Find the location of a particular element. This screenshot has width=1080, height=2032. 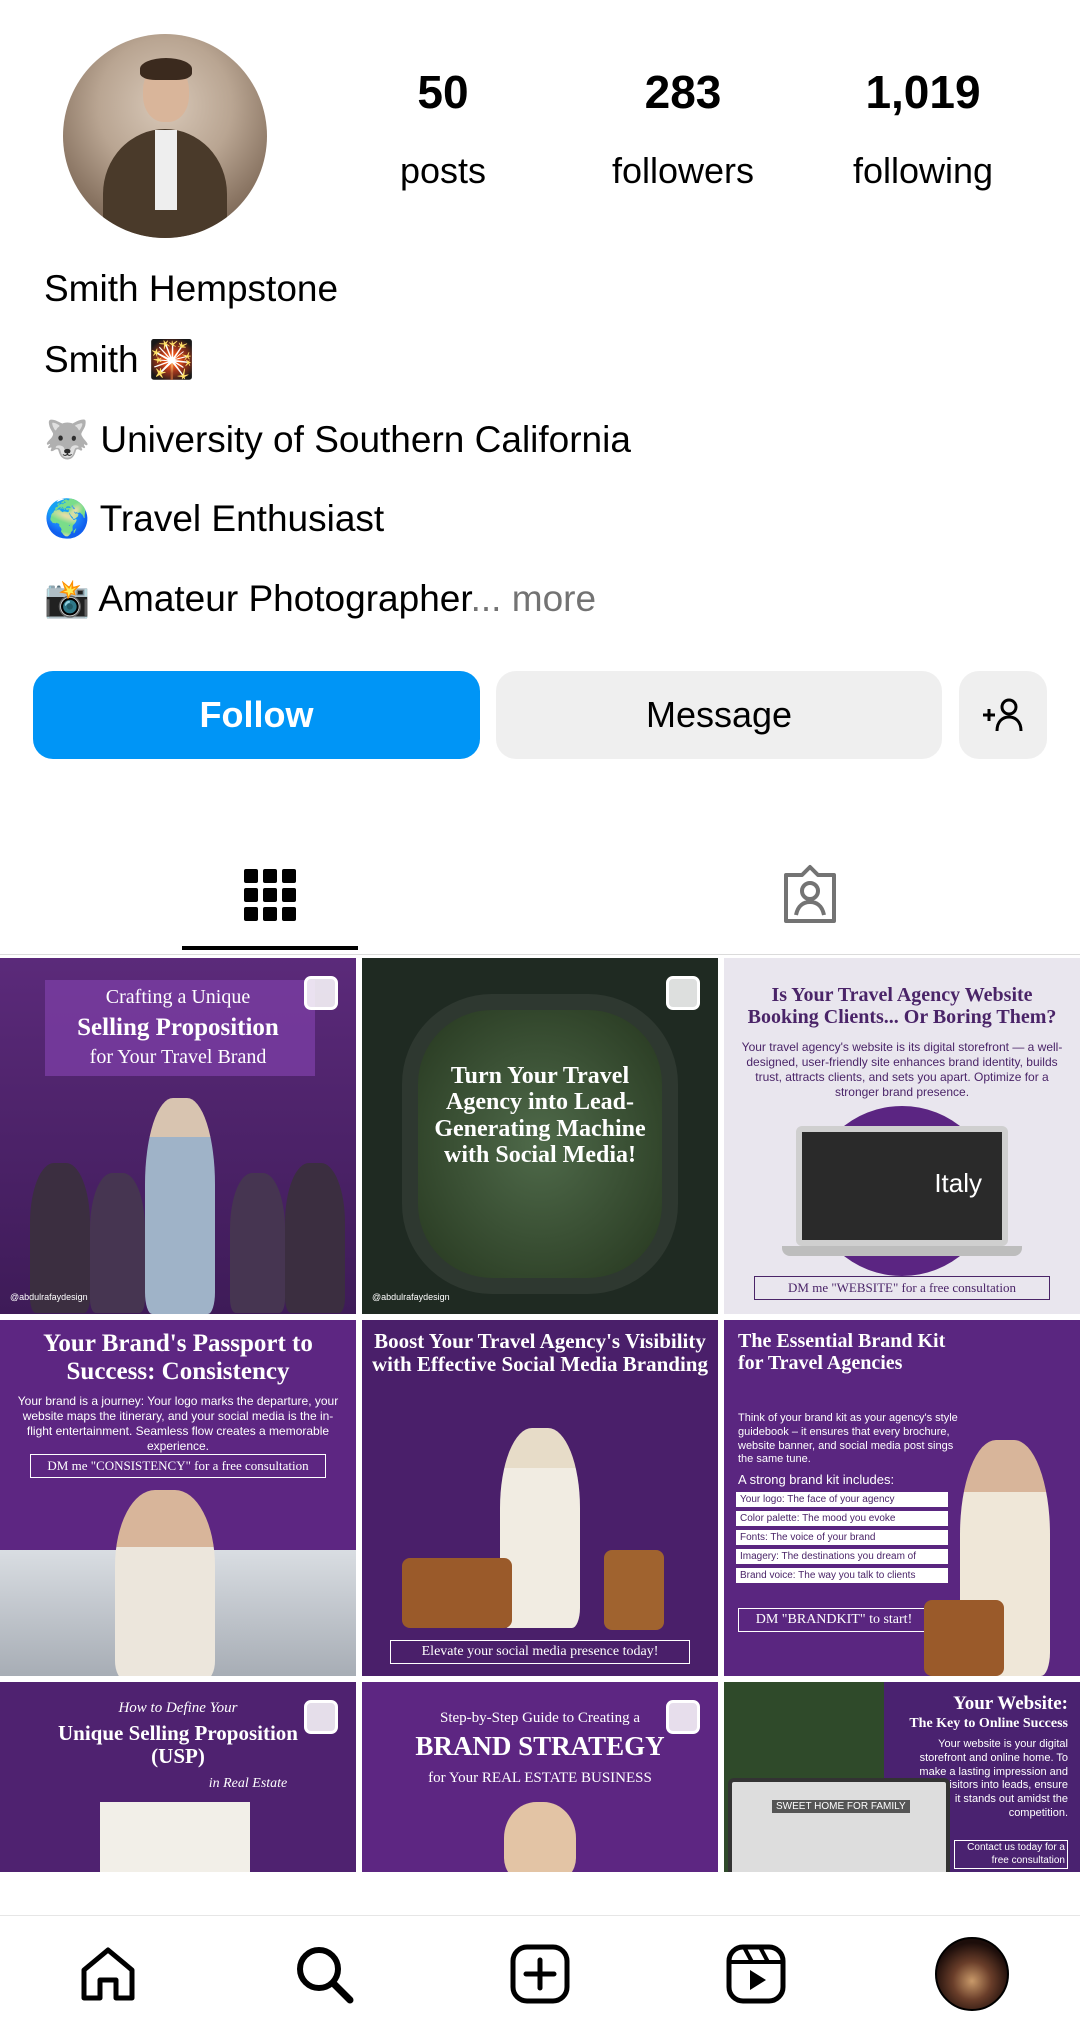

nav-create is located at coordinates (540, 1974).